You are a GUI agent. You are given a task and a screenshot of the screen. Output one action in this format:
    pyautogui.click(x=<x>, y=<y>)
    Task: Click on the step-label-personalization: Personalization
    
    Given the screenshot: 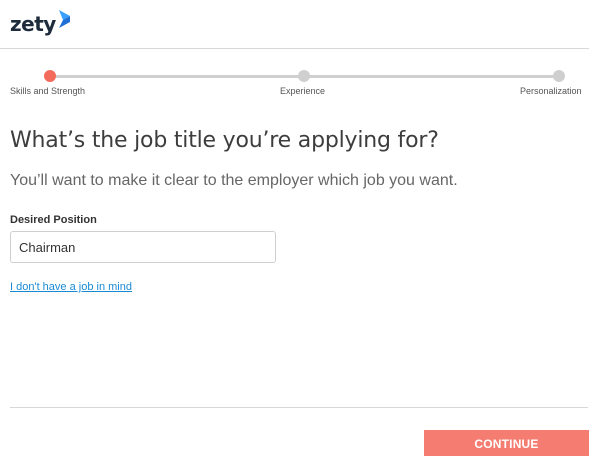 What is the action you would take?
    pyautogui.click(x=551, y=91)
    